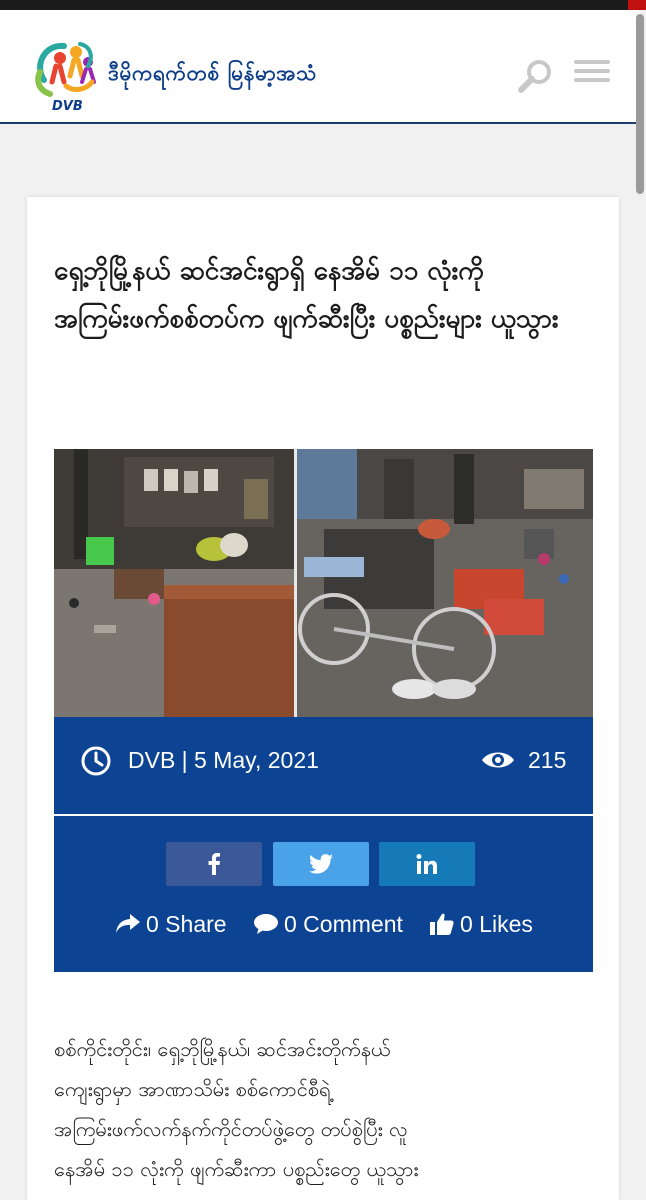  I want to click on social-share-panel: 0 Share 0 Comment 0 Likes, so click(323, 894).